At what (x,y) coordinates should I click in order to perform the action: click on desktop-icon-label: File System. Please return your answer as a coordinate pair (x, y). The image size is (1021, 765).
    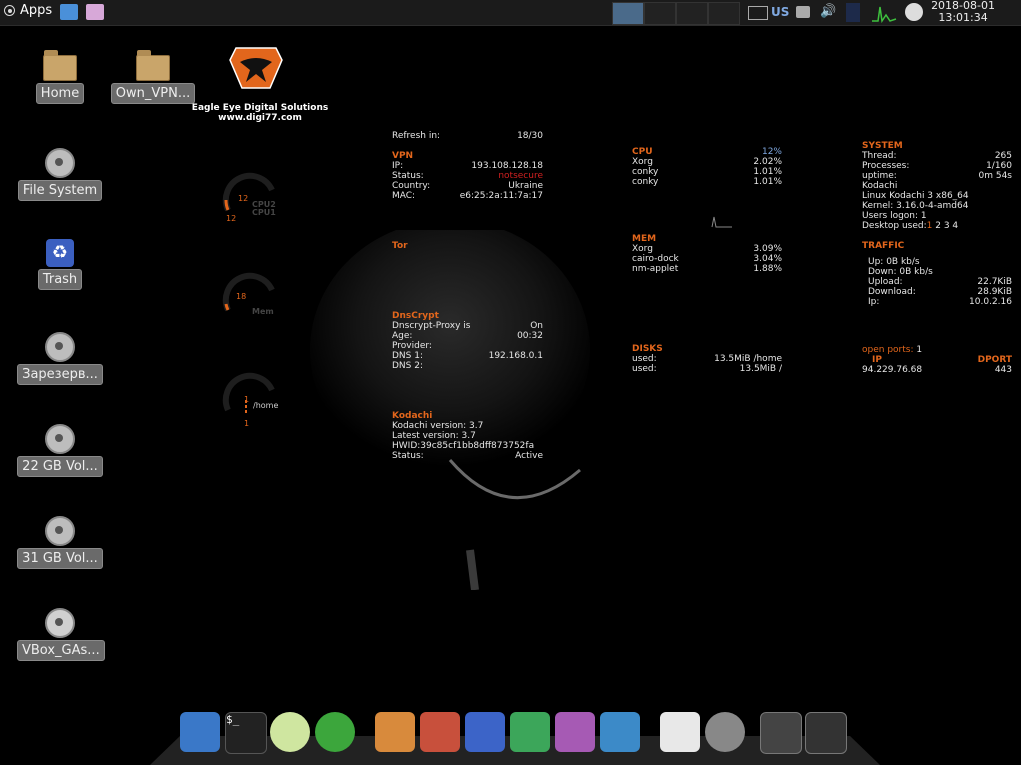
    Looking at the image, I should click on (60, 190).